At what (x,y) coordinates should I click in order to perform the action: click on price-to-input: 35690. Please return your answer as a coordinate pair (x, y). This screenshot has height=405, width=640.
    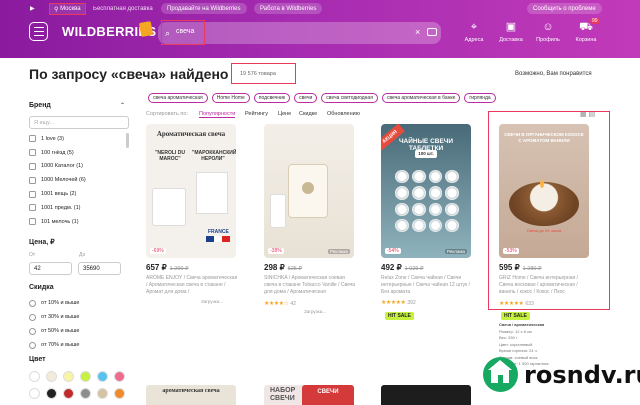
    Looking at the image, I should click on (99, 268).